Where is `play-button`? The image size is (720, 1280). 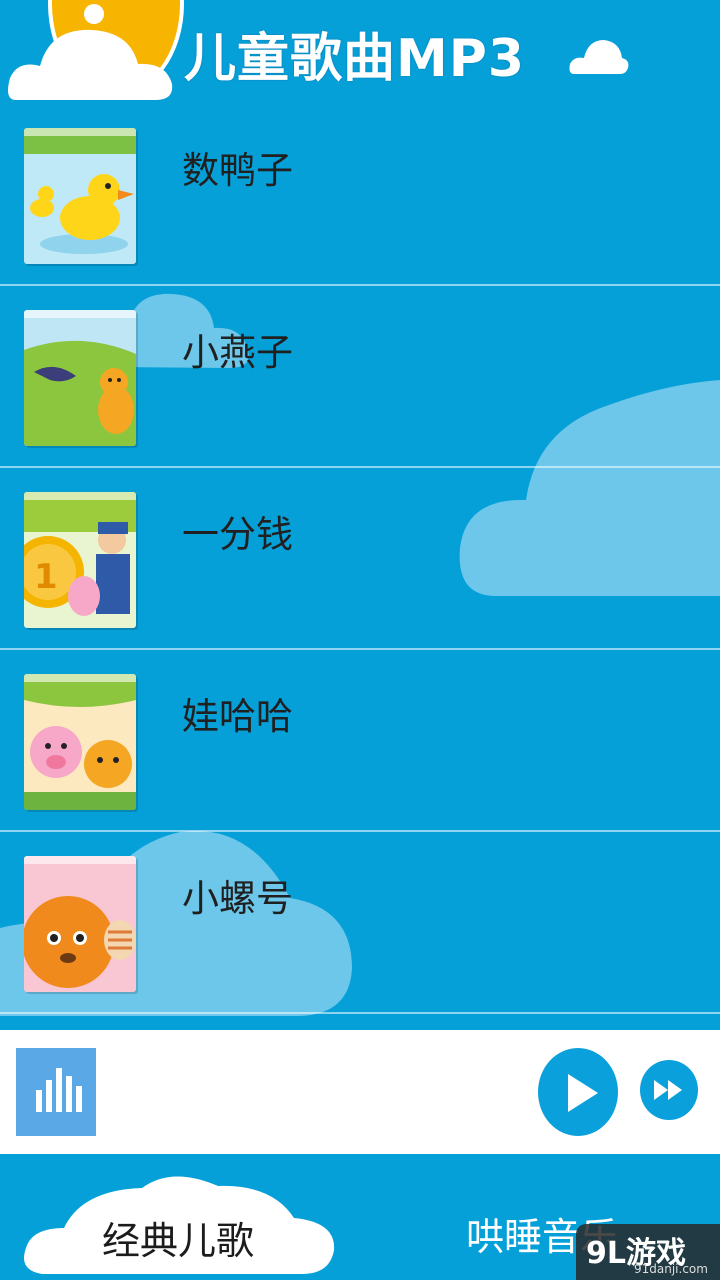 play-button is located at coordinates (578, 1092).